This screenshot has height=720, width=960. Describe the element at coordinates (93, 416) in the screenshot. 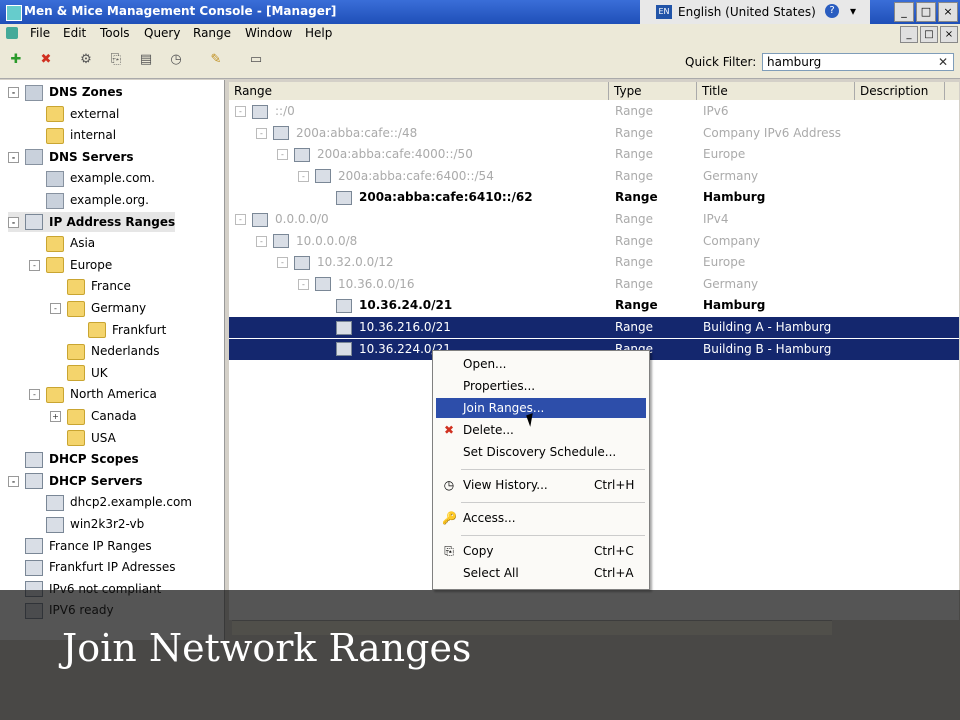

I see `tree-node: + Canada` at that location.